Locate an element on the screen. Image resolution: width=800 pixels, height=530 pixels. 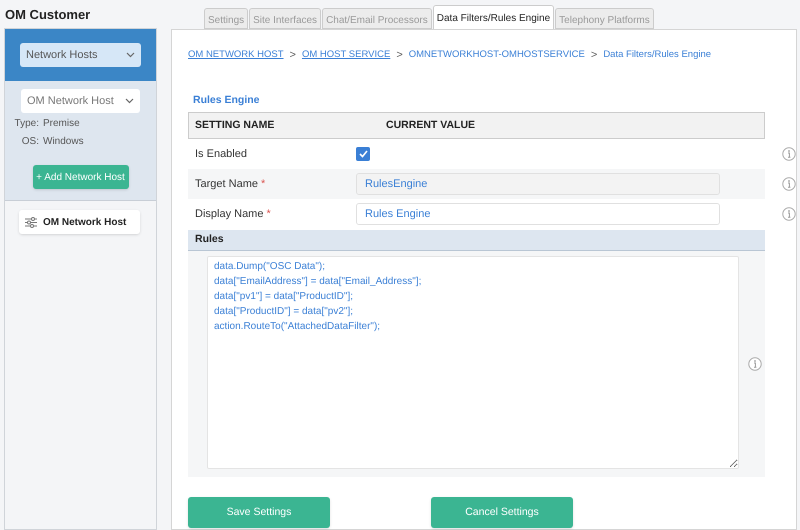
detail-label: OS: is located at coordinates (29, 142).